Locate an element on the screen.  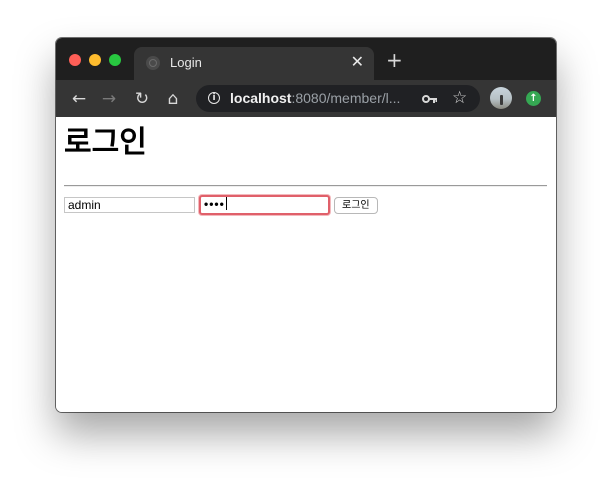
tab-title: Login is located at coordinates (186, 62).